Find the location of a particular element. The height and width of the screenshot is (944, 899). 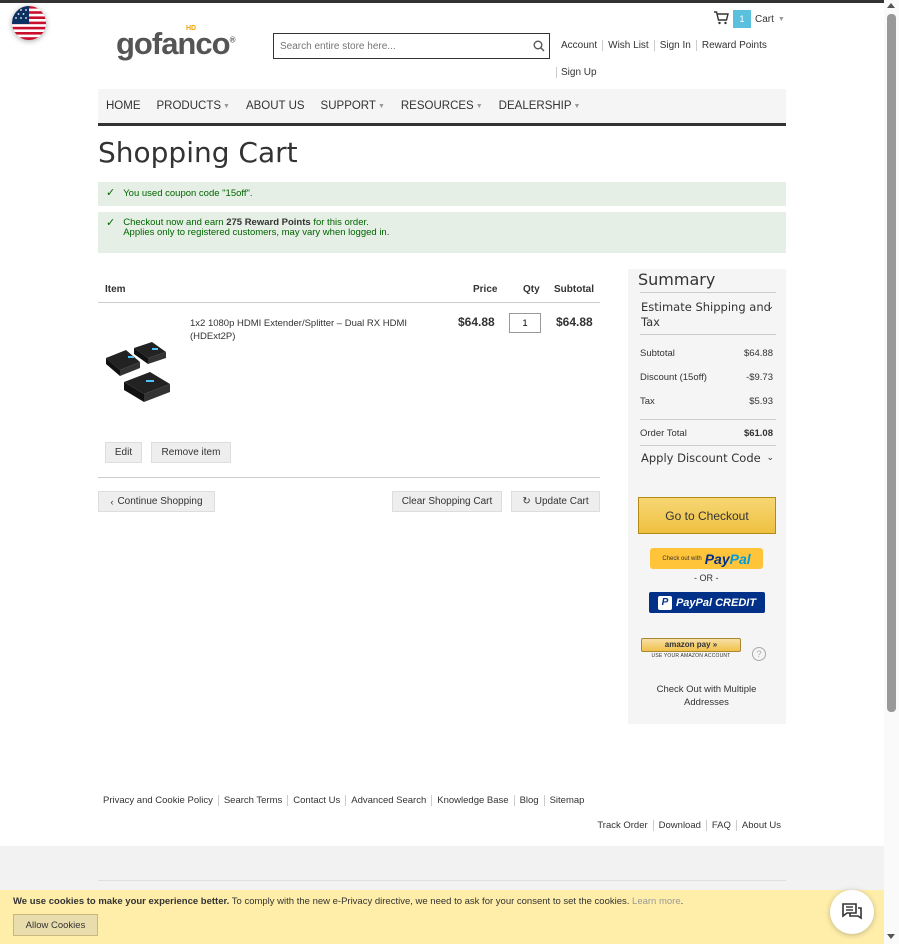

coupon-message-text: You used coupon code "15off". is located at coordinates (188, 193).